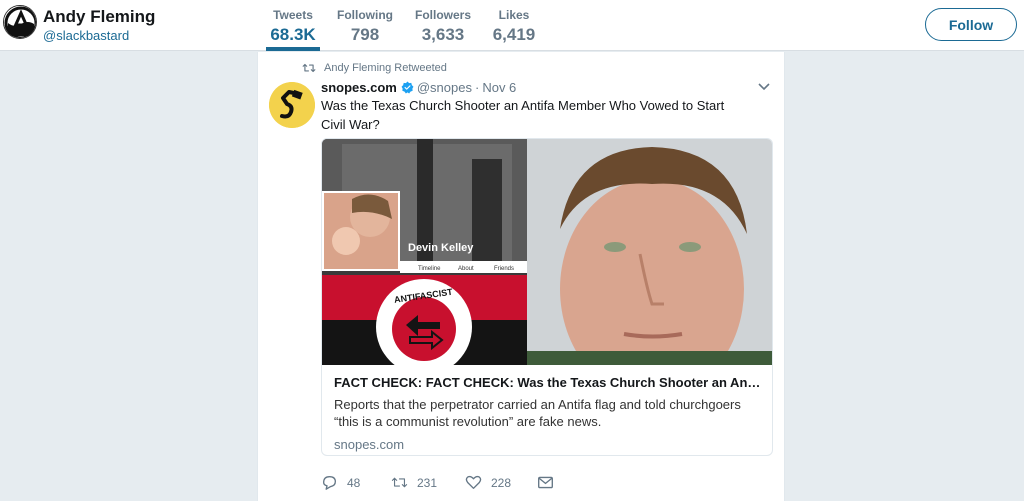 This screenshot has height=501, width=1024. Describe the element at coordinates (545, 482) in the screenshot. I see `envelope-icon` at that location.